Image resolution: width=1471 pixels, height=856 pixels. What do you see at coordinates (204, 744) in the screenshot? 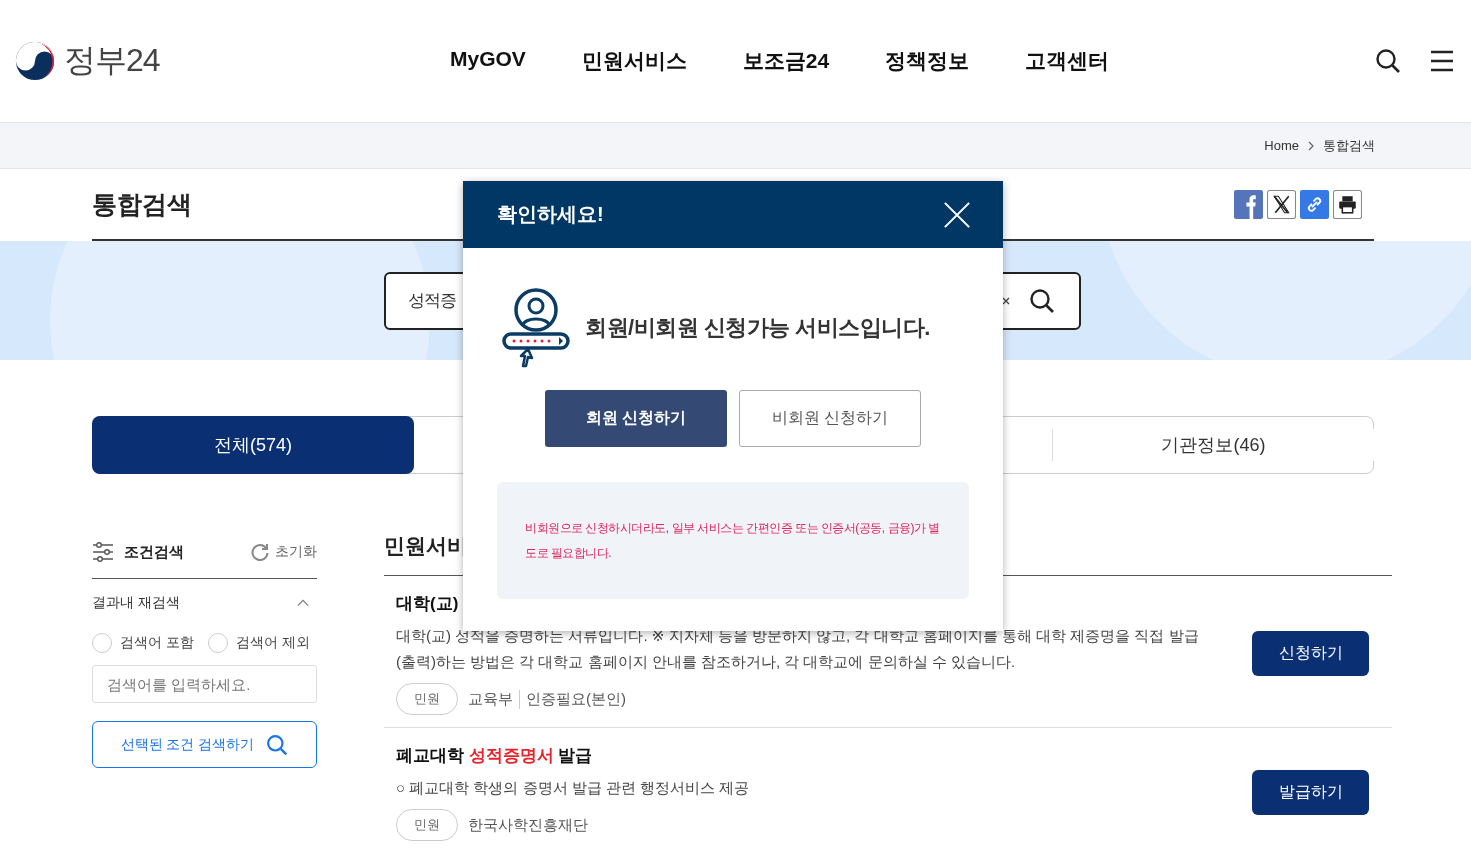
I see `search-conditions-button: 선택된 조건 검색하기` at bounding box center [204, 744].